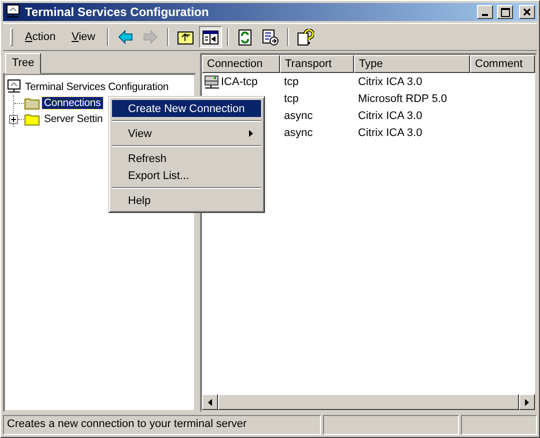 This screenshot has width=540, height=438. I want to click on tree-button, so click(210, 37).